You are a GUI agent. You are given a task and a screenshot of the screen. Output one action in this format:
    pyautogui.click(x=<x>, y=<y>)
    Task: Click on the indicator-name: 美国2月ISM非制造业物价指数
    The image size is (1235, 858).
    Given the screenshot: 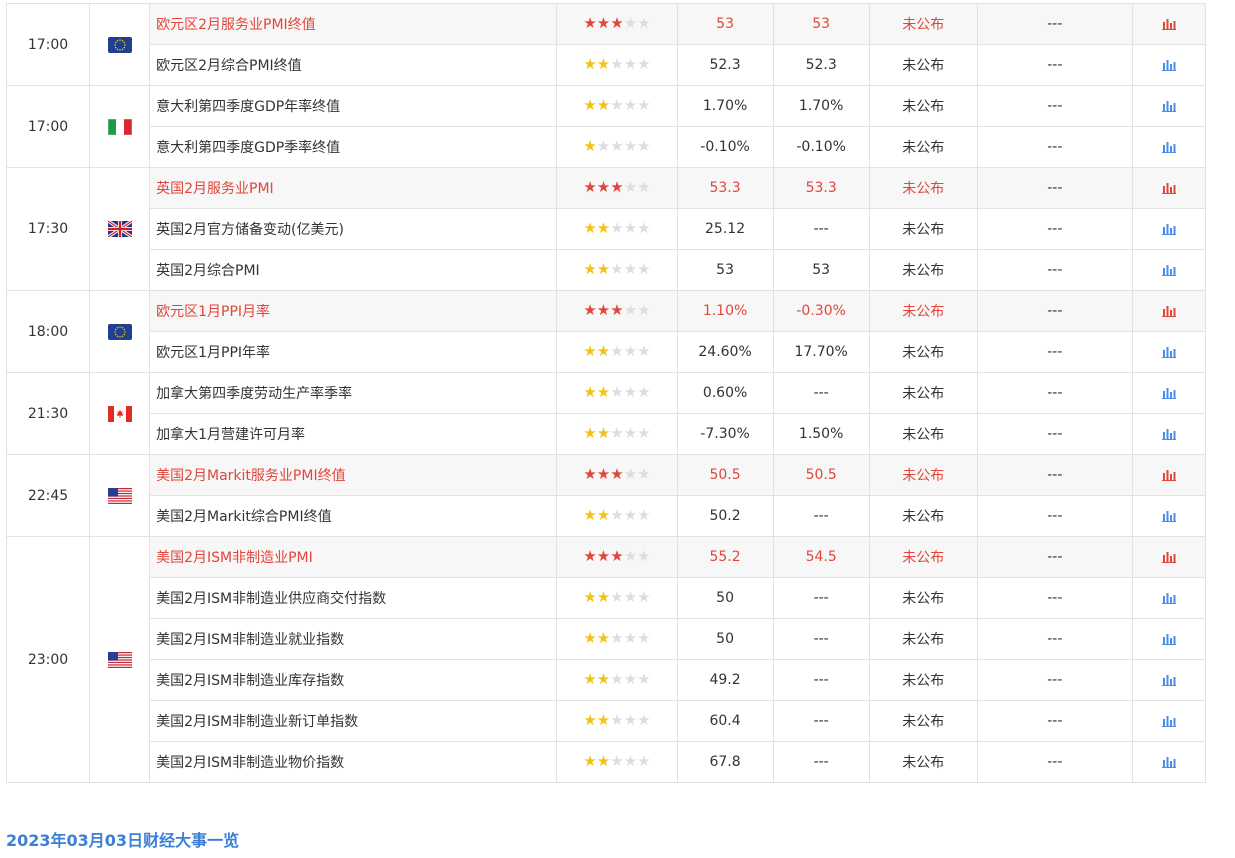 What is the action you would take?
    pyautogui.click(x=353, y=762)
    